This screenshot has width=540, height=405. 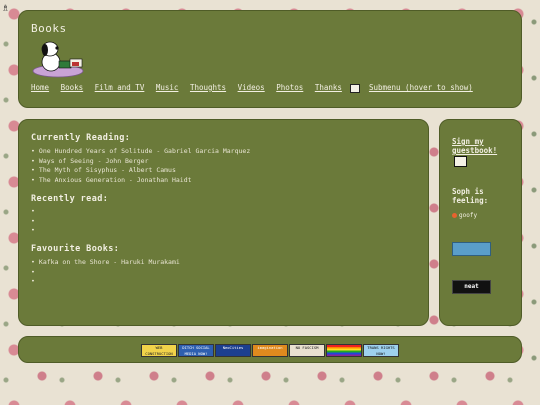 I want to click on nav-videos-link: Videos, so click(x=251, y=87).